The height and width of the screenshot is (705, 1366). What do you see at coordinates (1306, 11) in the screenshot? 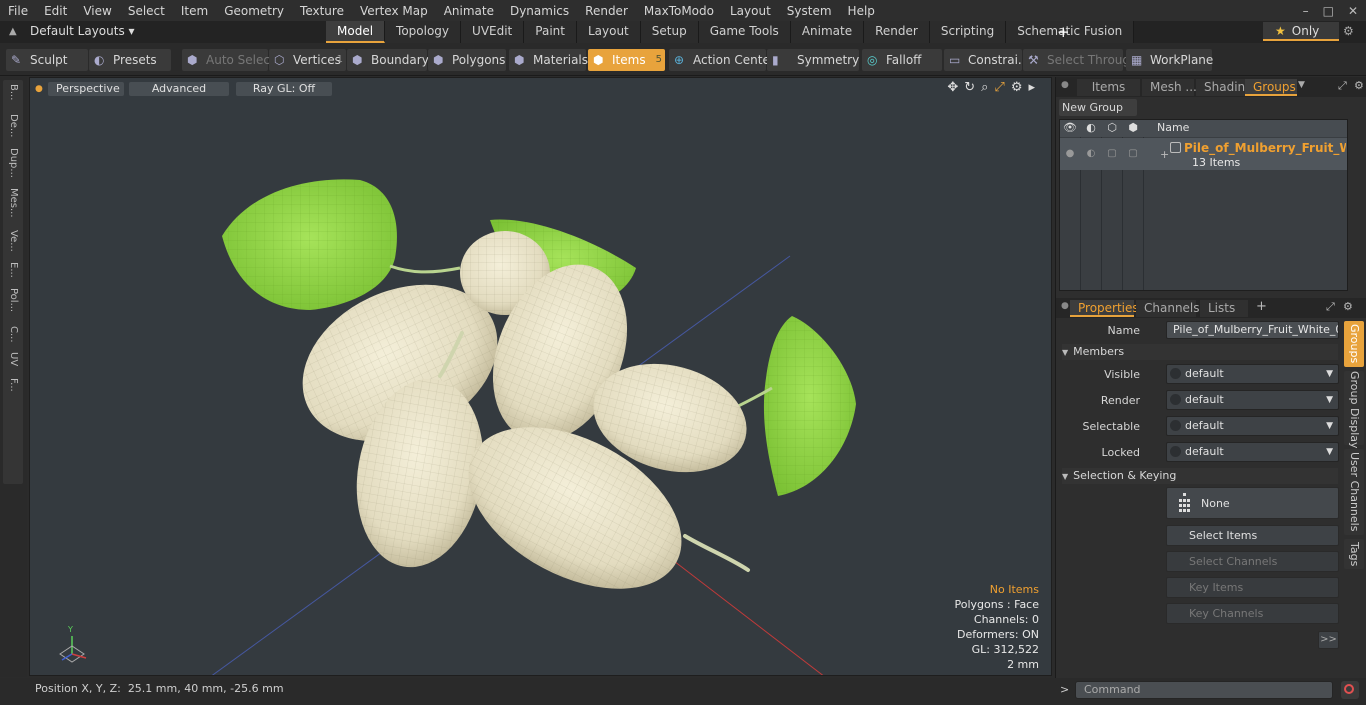
I see `minimize-icon: –` at bounding box center [1306, 11].